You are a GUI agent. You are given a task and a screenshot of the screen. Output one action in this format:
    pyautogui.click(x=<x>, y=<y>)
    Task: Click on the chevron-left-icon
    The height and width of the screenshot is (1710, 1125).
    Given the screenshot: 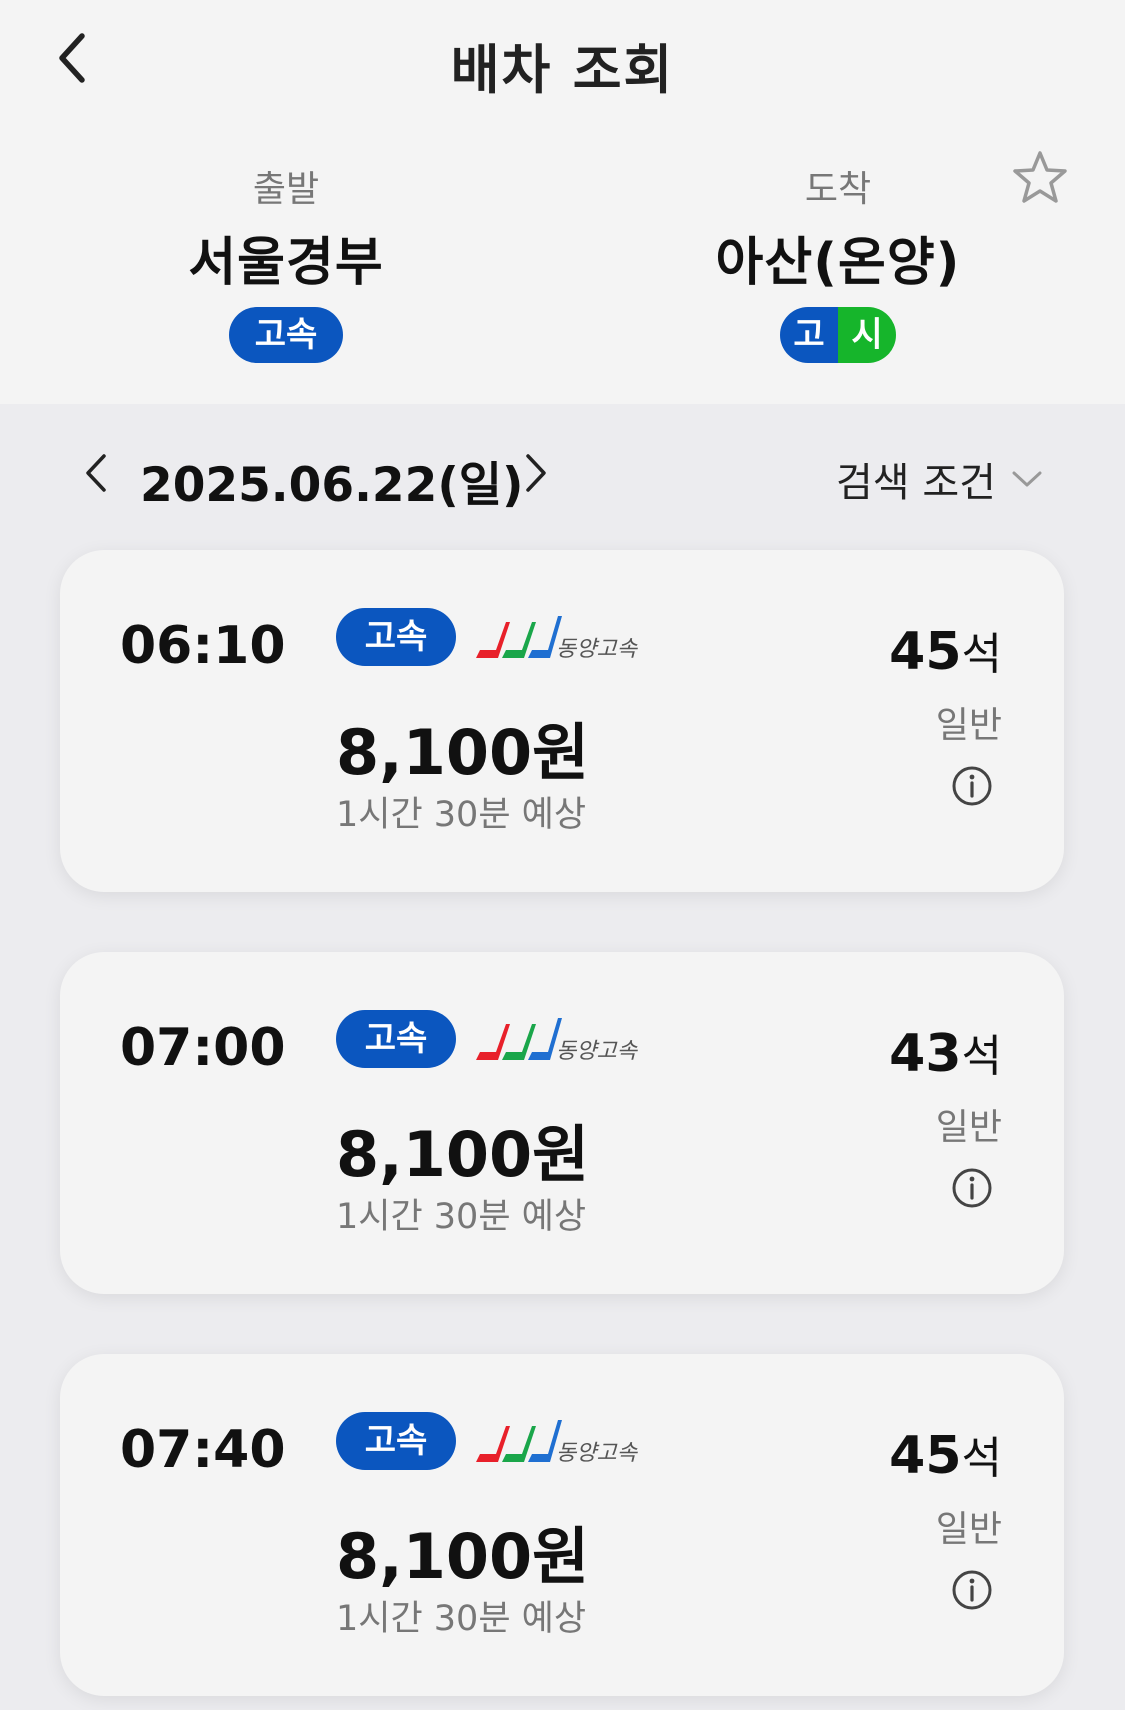 What is the action you would take?
    pyautogui.click(x=96, y=473)
    